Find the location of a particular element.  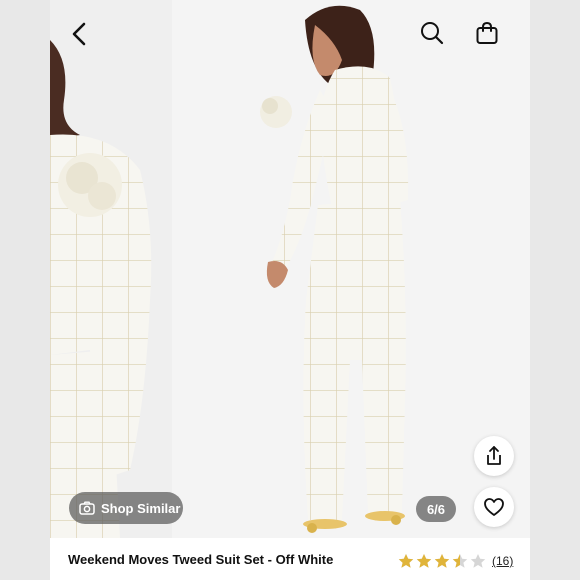

shopping-bag-button is located at coordinates (487, 33).